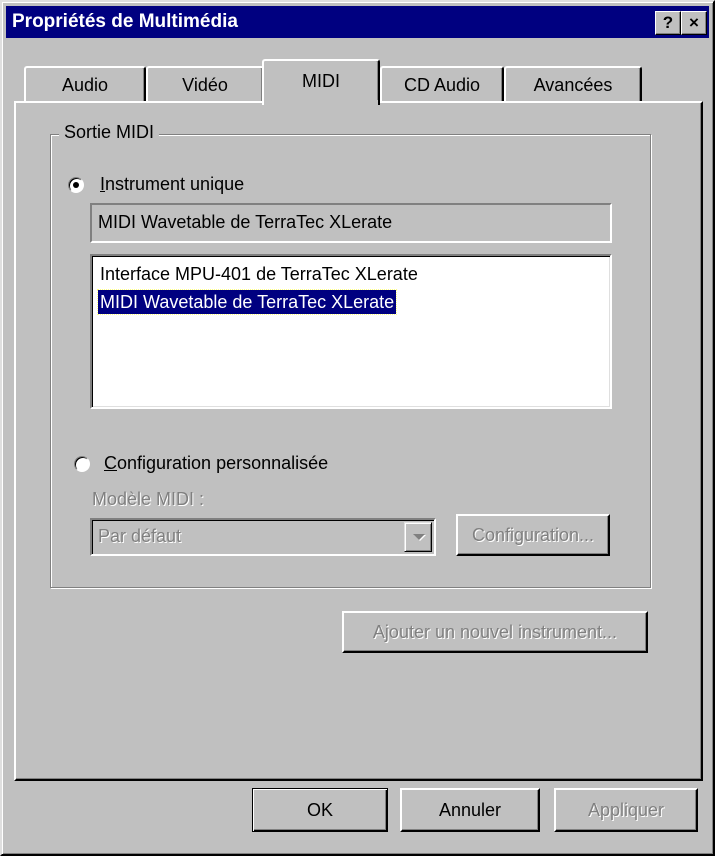  I want to click on dropdown-button, so click(418, 537).